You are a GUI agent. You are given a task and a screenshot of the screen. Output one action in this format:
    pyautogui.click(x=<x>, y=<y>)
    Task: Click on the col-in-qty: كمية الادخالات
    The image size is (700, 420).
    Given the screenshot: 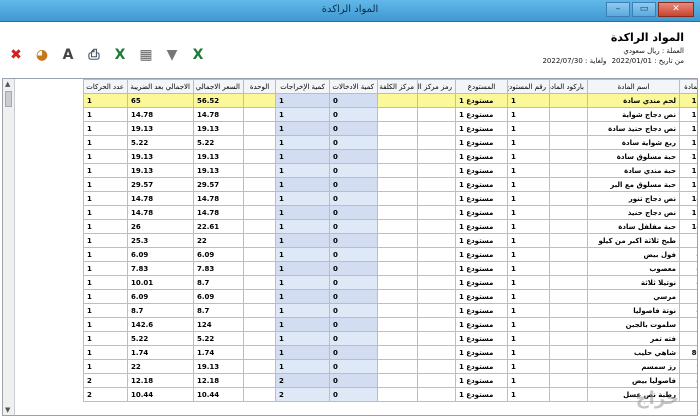 What is the action you would take?
    pyautogui.click(x=353, y=86)
    